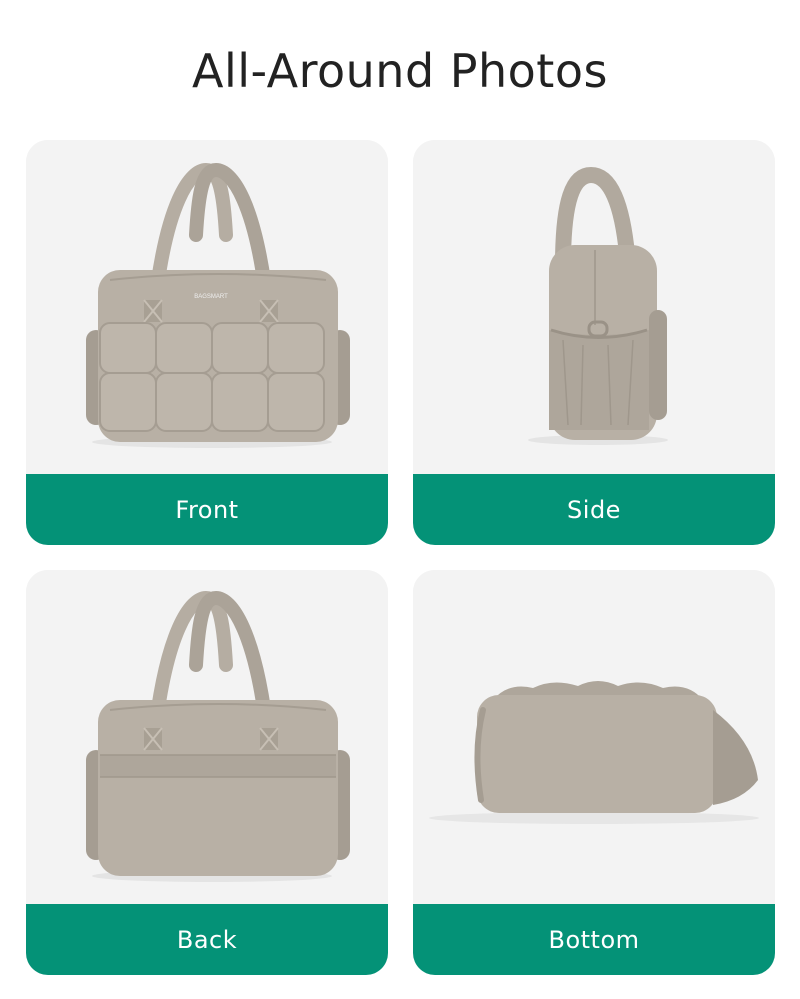  What do you see at coordinates (211, 297) in the screenshot?
I see `brand-logo: BAGSMART` at bounding box center [211, 297].